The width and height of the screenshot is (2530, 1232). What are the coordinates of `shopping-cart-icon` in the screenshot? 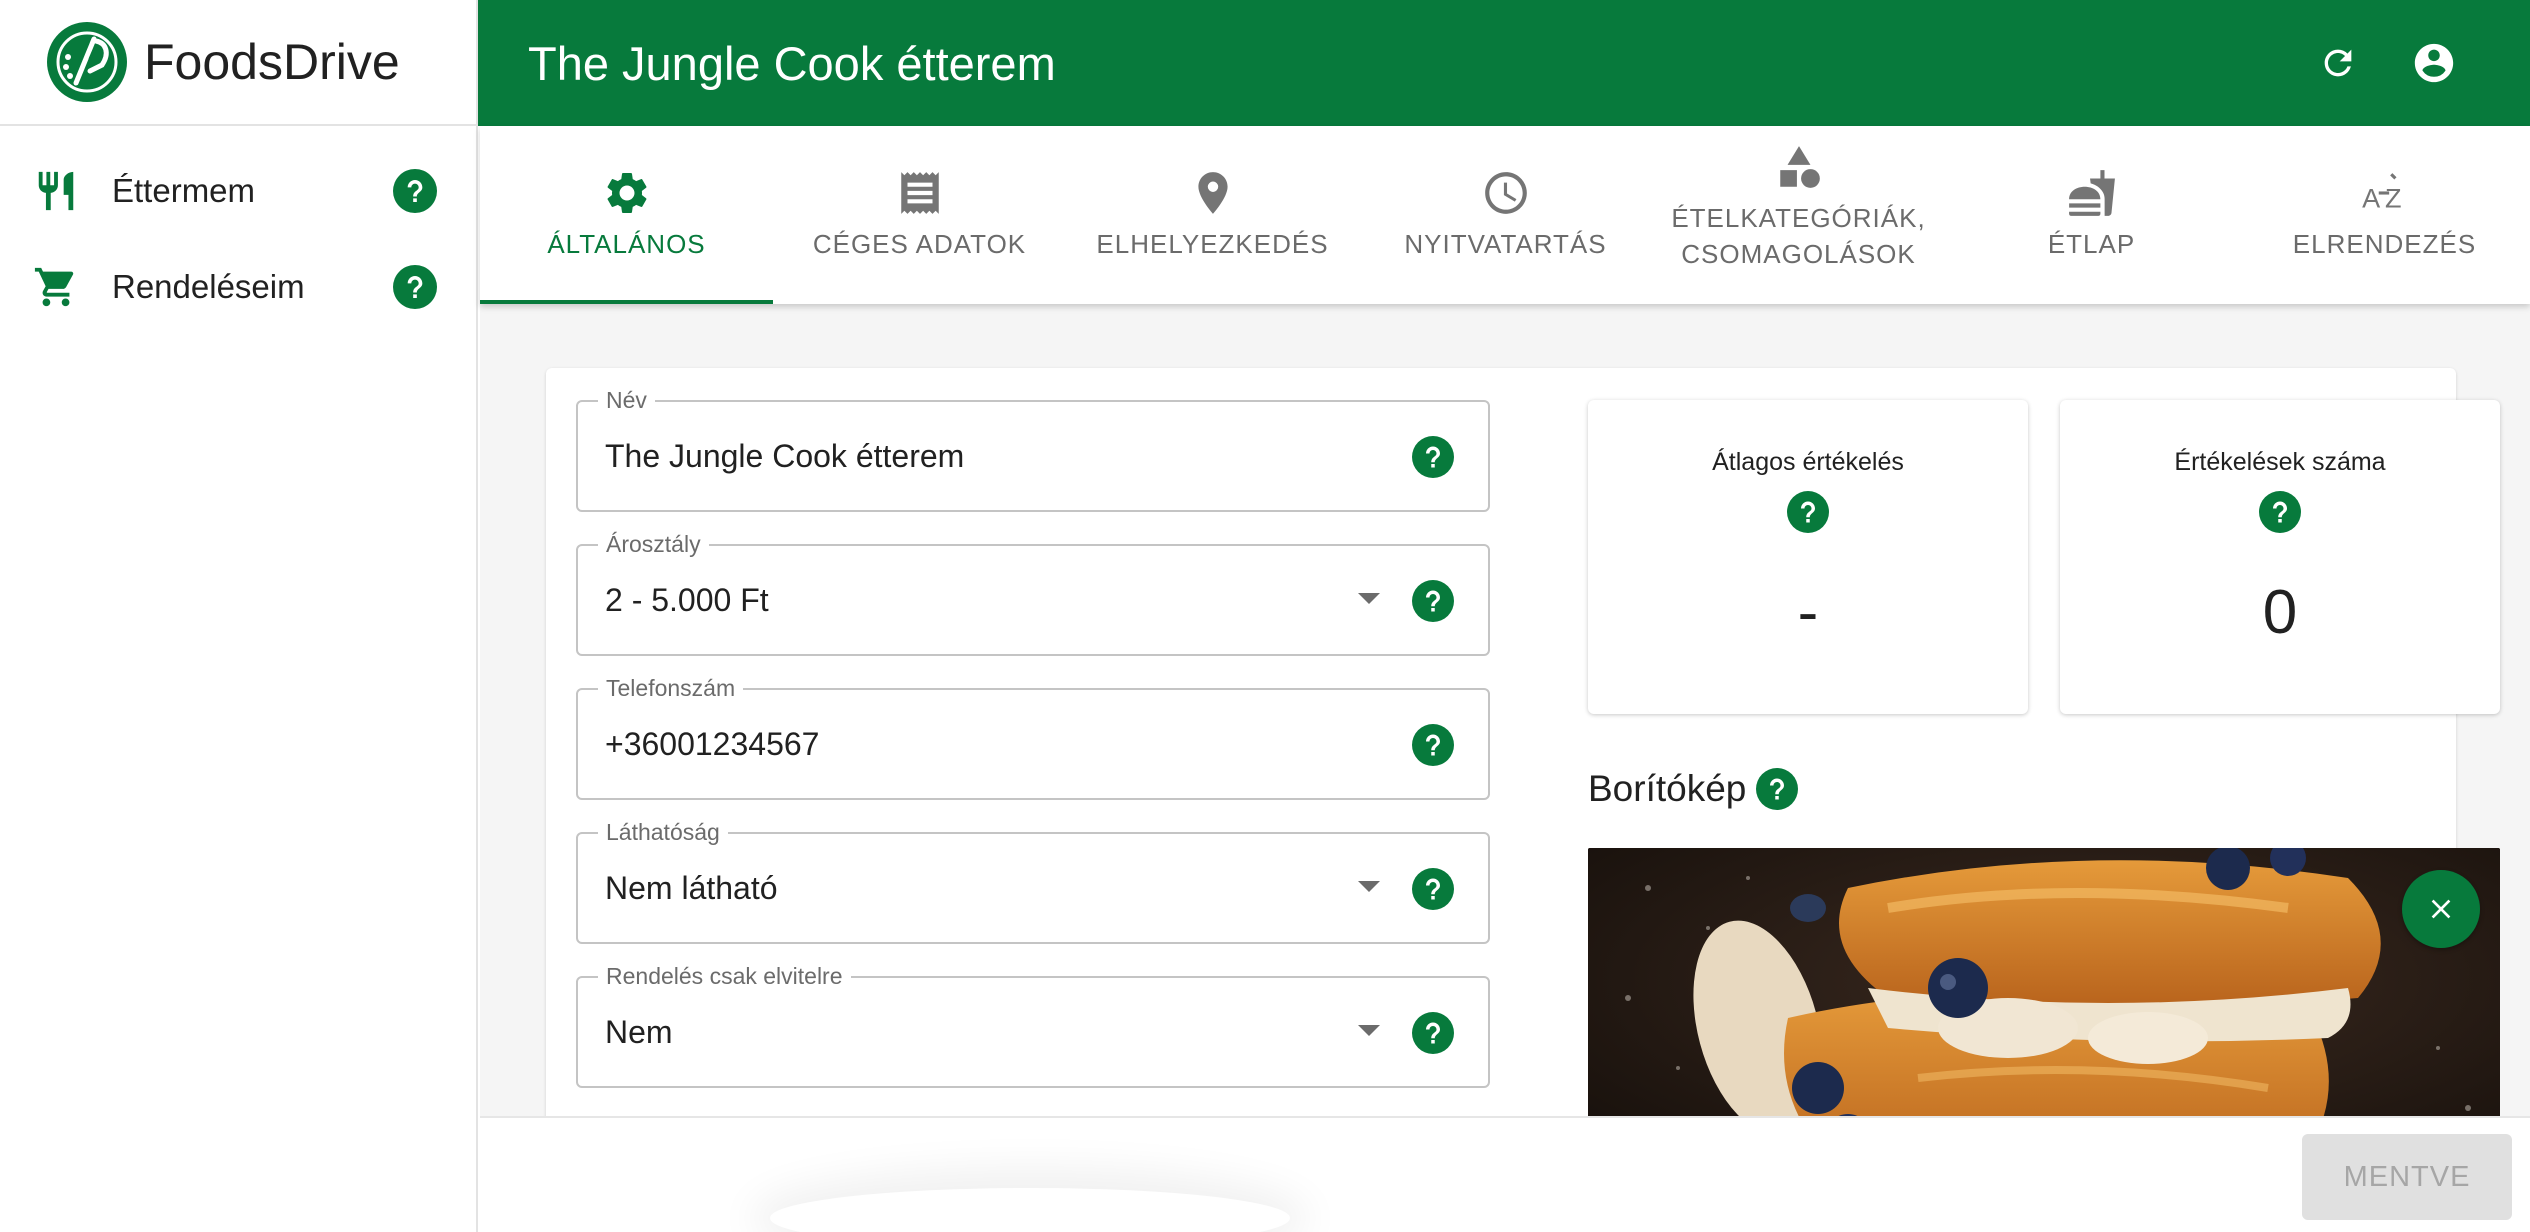 It's located at (54, 287).